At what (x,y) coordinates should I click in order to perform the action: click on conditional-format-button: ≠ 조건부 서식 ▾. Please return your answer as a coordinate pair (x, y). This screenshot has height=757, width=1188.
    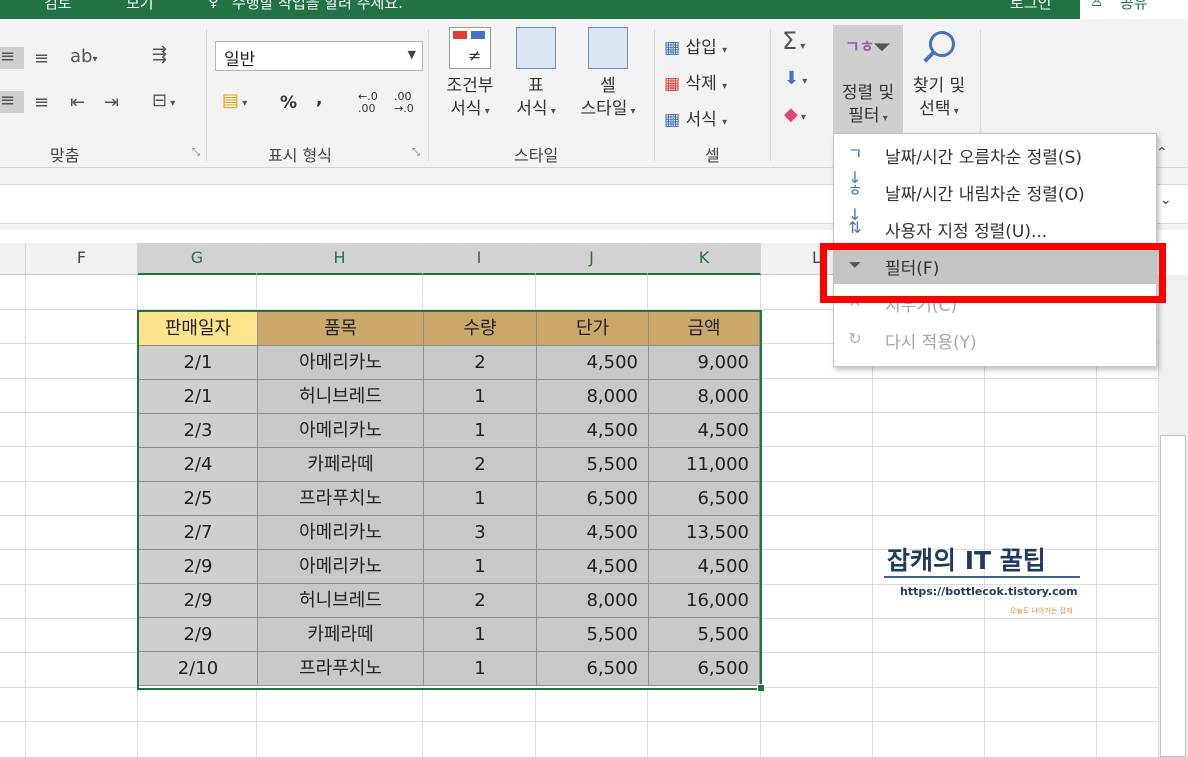
    Looking at the image, I should click on (470, 75).